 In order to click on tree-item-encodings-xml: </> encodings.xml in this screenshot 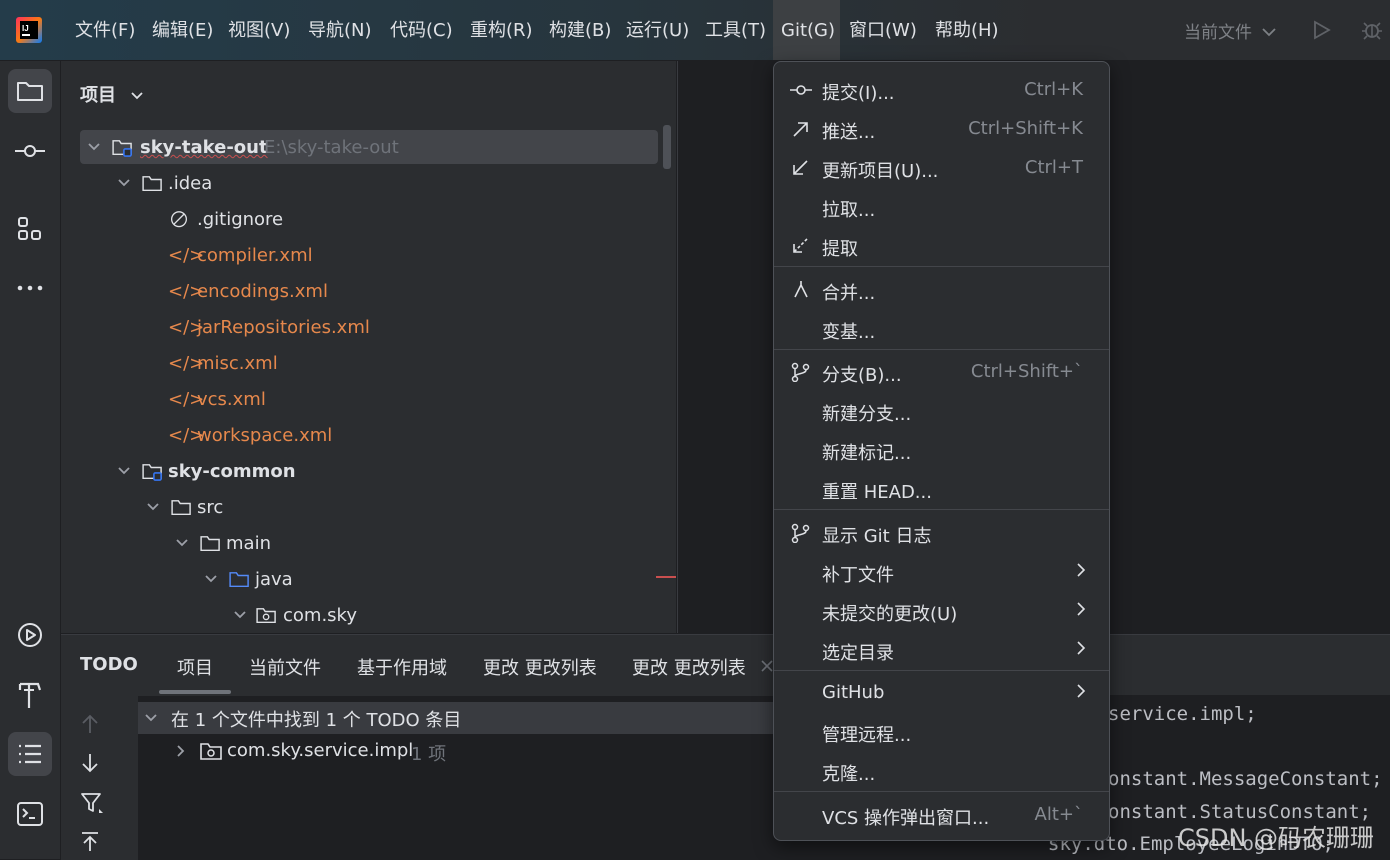, I will do `click(318, 292)`.